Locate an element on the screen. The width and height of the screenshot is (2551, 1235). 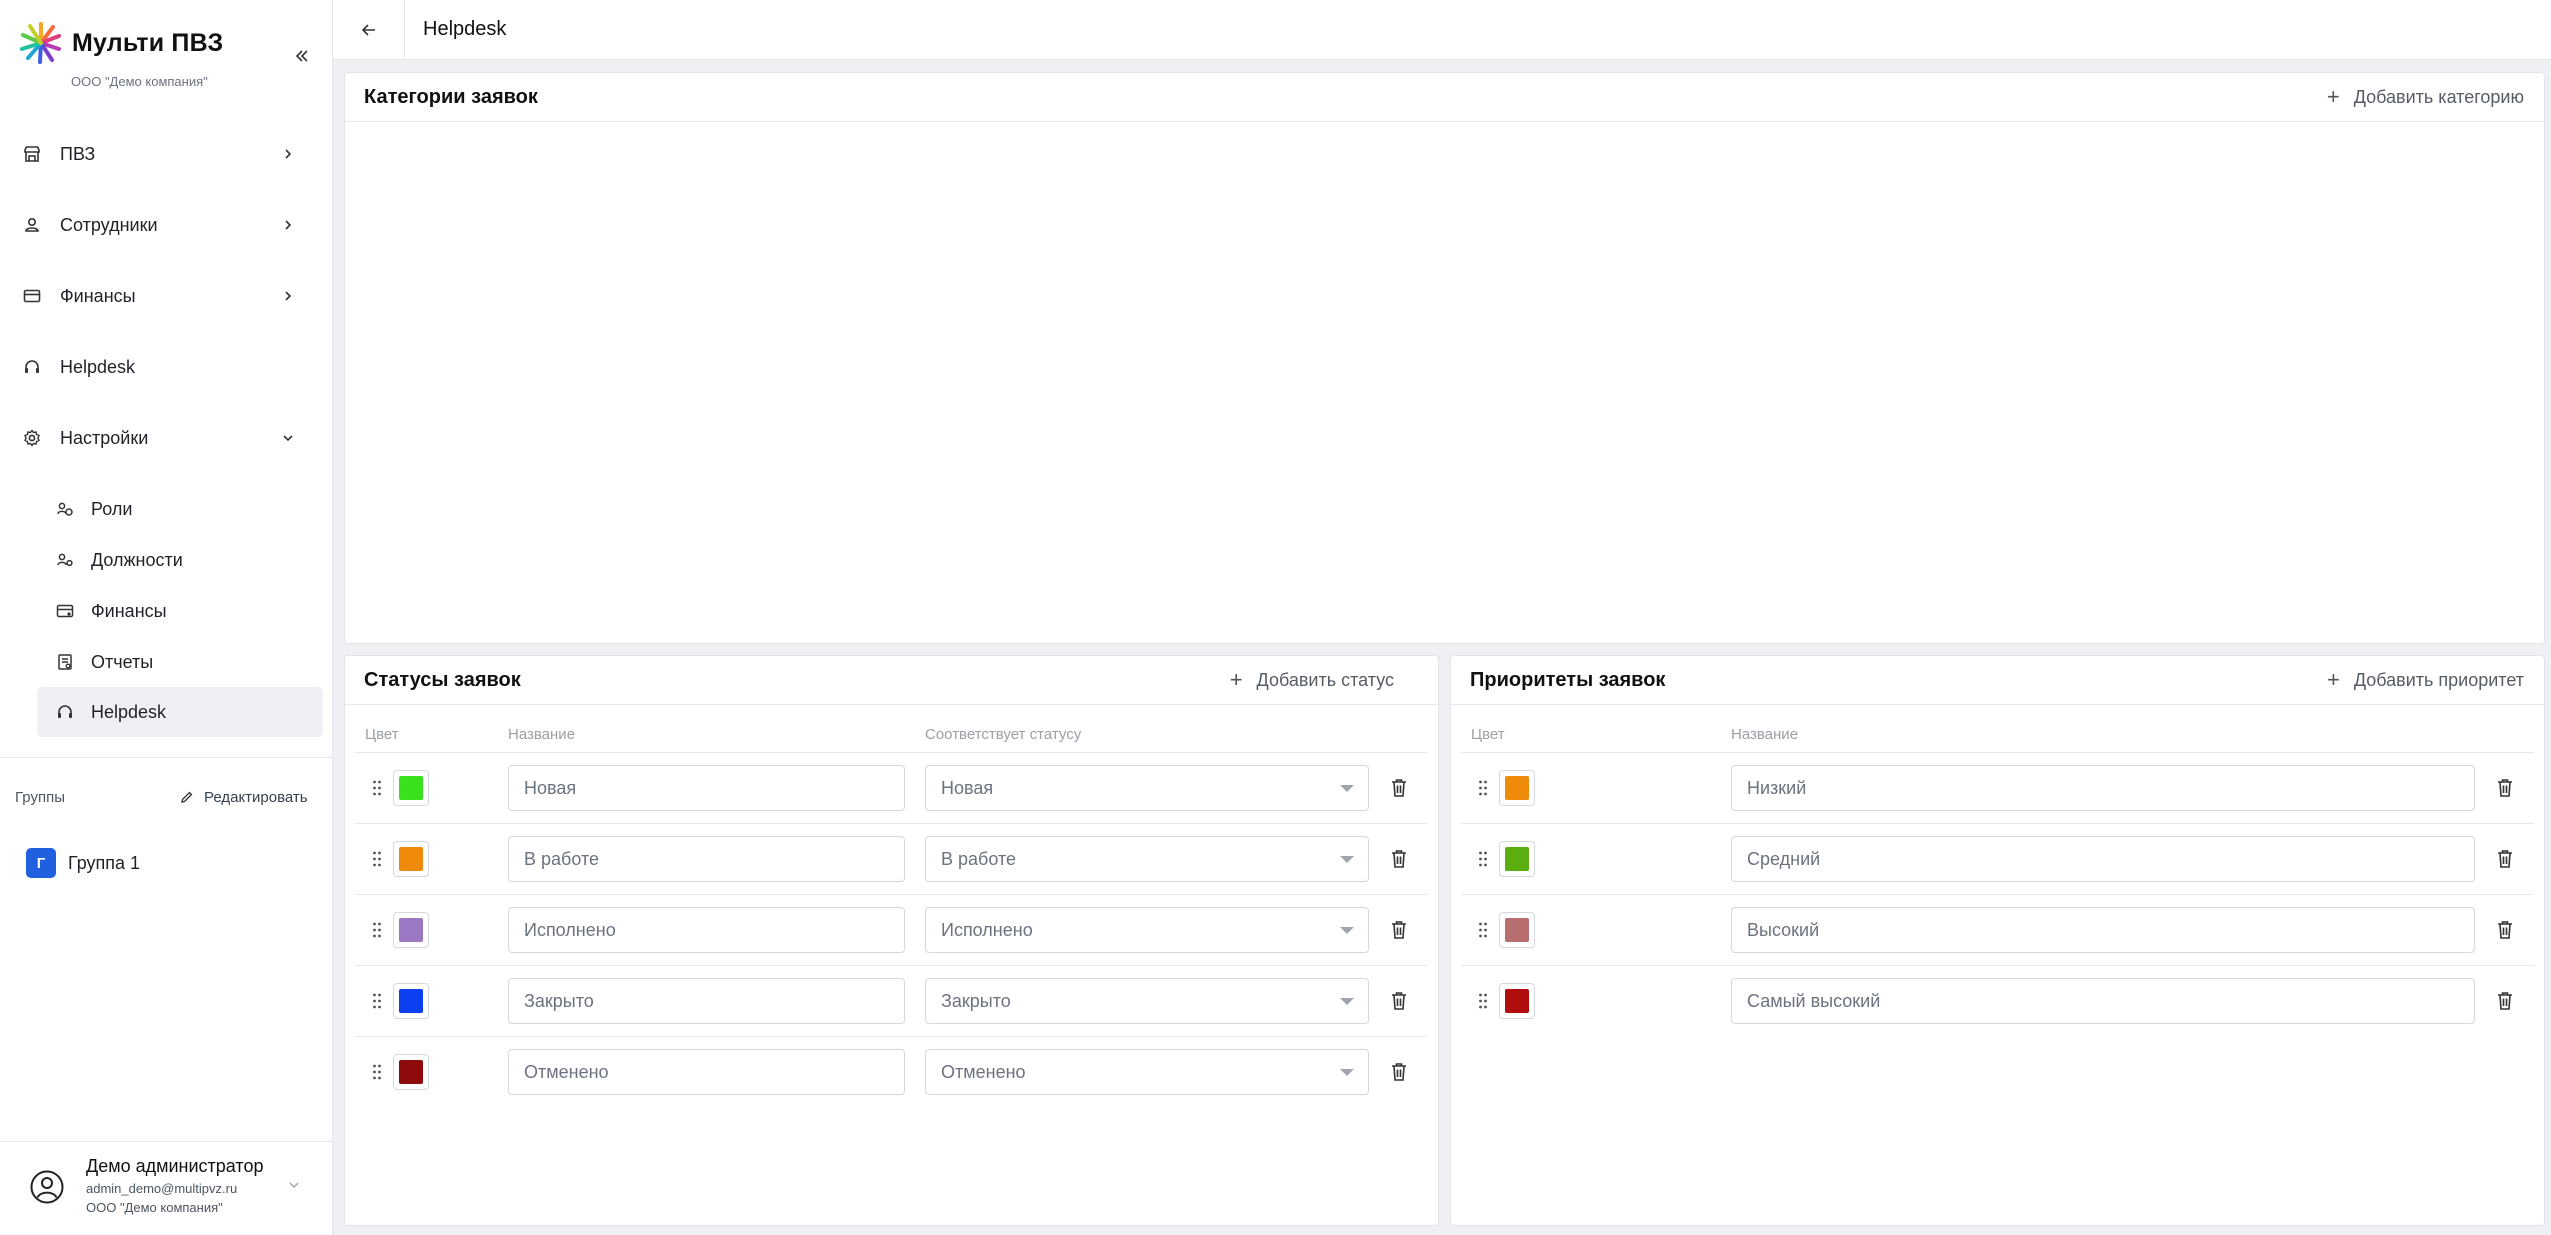
add-status-button: + Добавить статус is located at coordinates (1312, 680).